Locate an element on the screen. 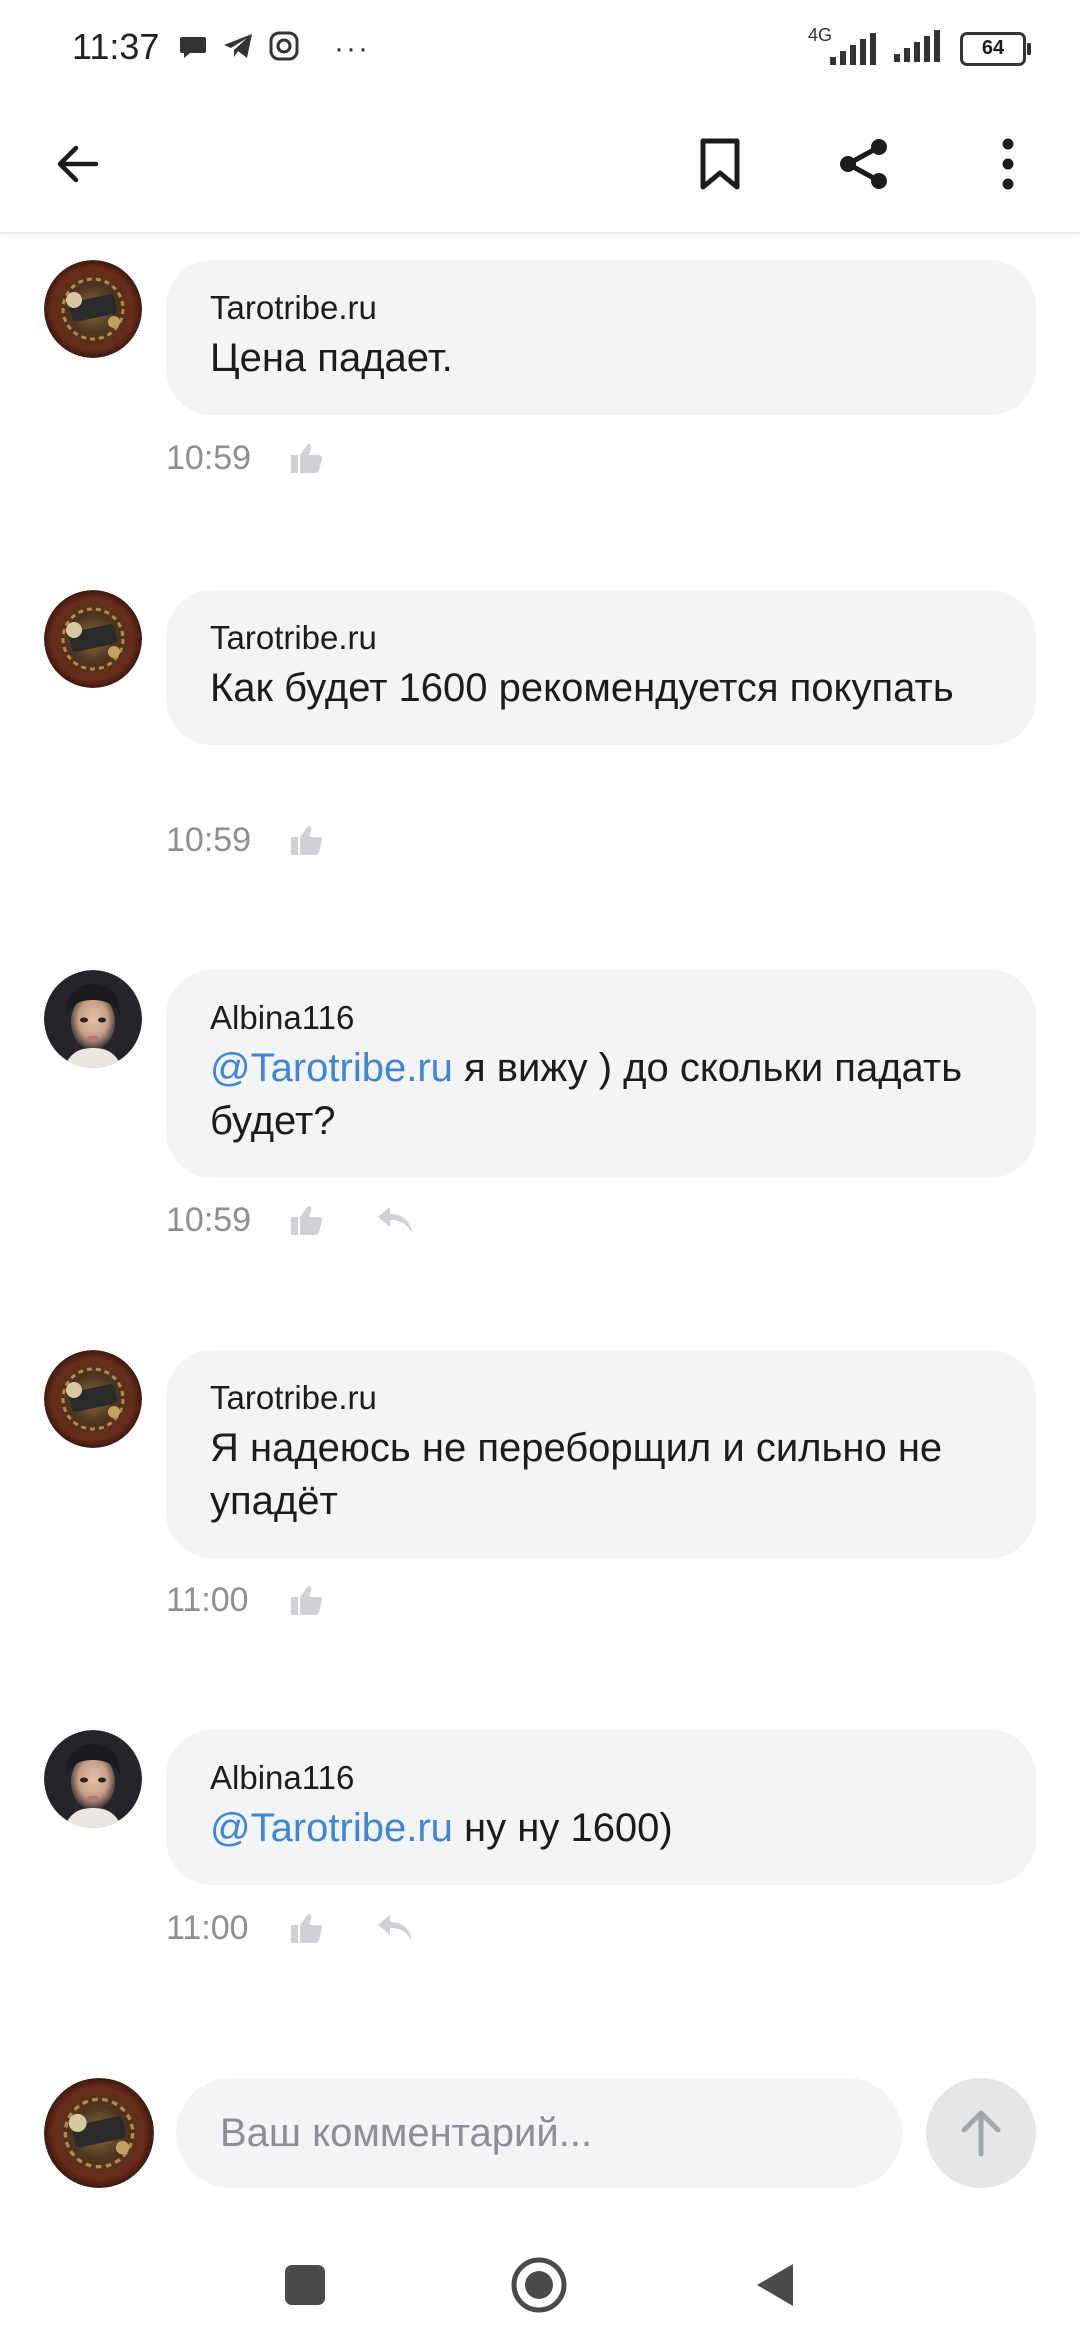  arrow-left-icon is located at coordinates (78, 164).